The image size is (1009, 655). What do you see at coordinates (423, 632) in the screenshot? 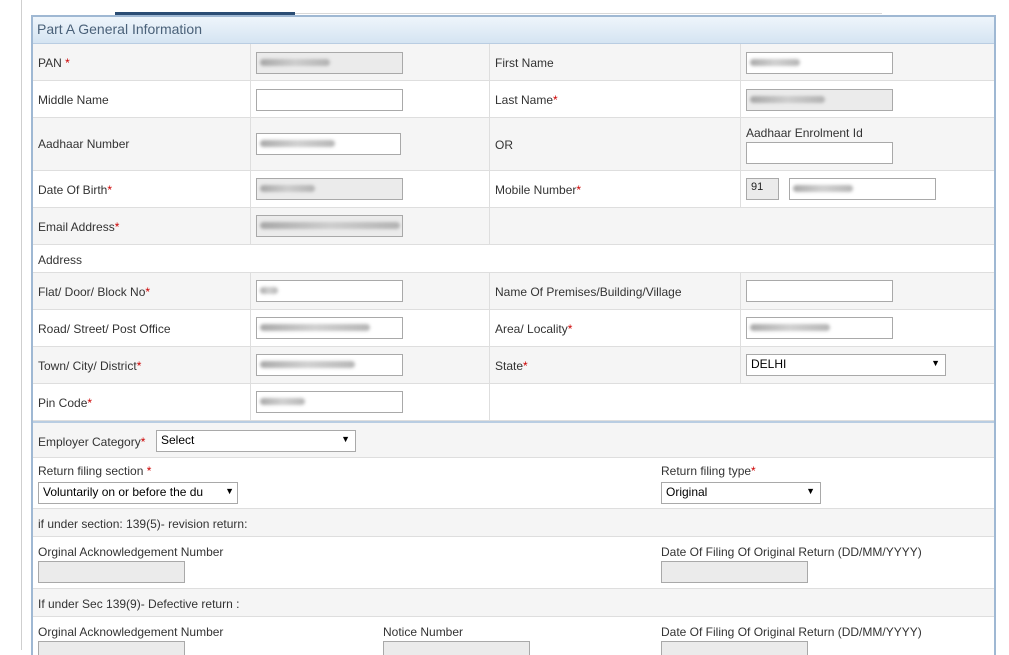
I see `notice-number-label: Notice Number` at bounding box center [423, 632].